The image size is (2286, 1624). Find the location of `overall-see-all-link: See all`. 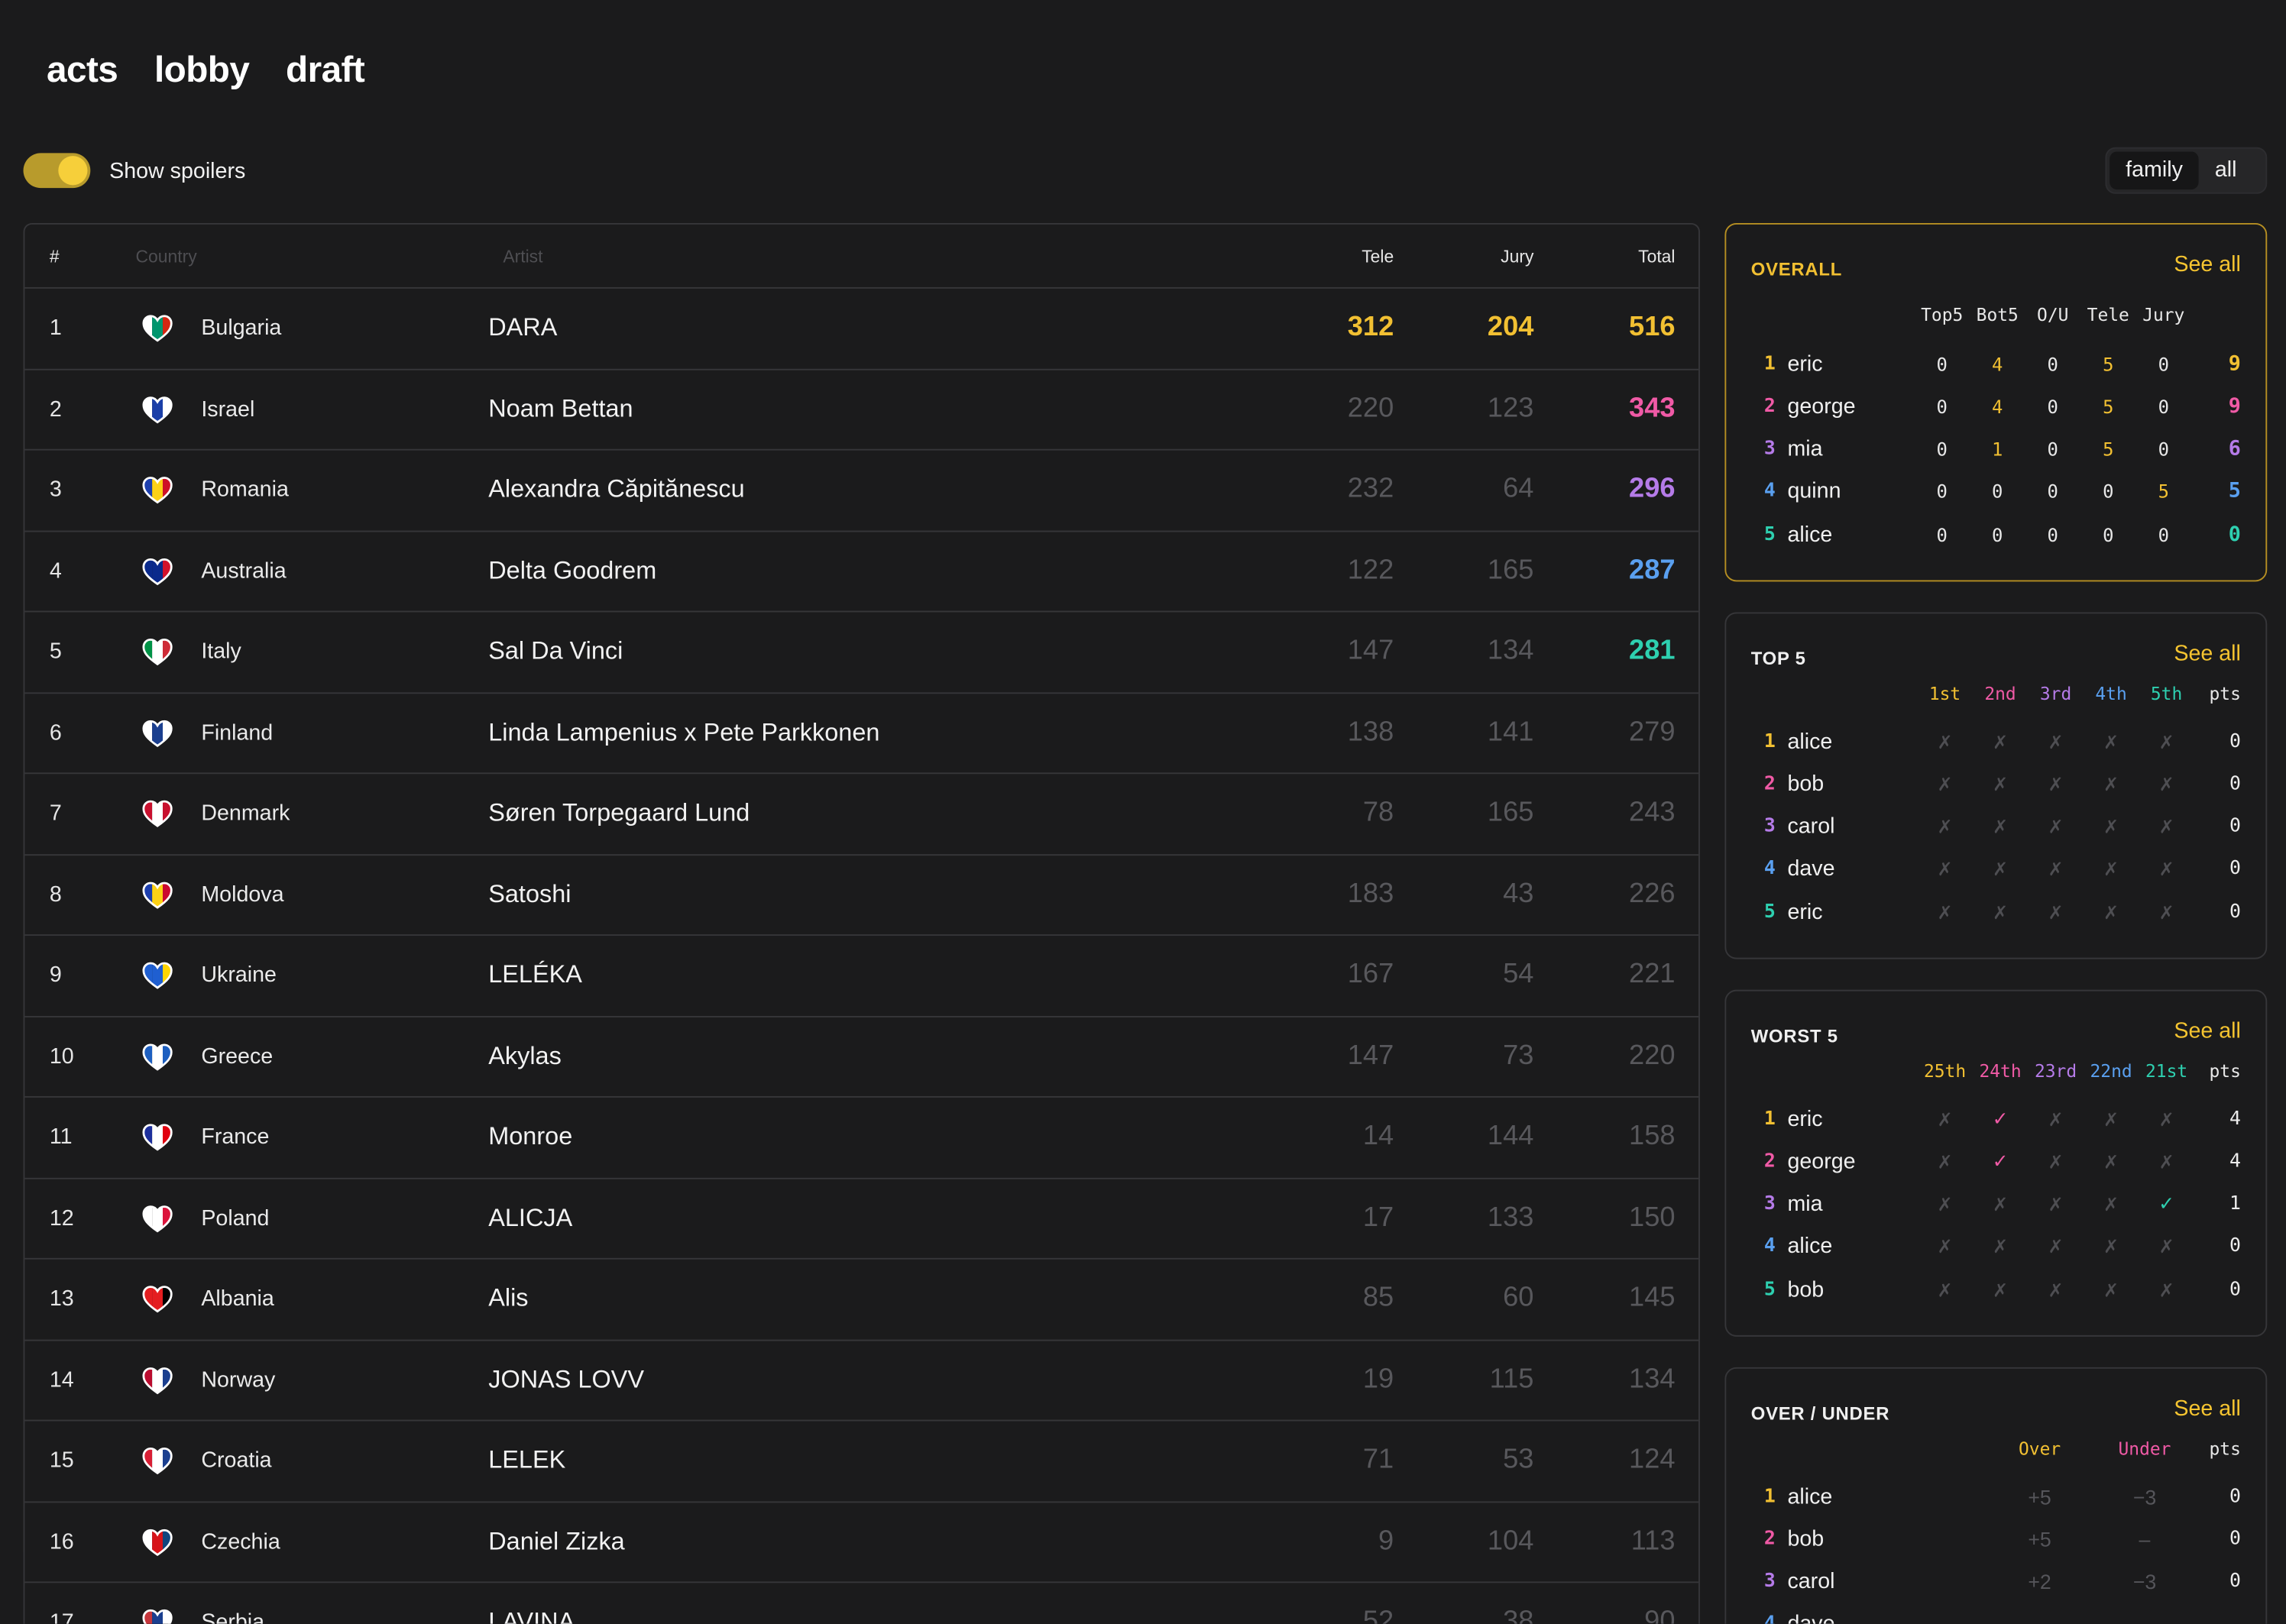

overall-see-all-link: See all is located at coordinates (2207, 264).